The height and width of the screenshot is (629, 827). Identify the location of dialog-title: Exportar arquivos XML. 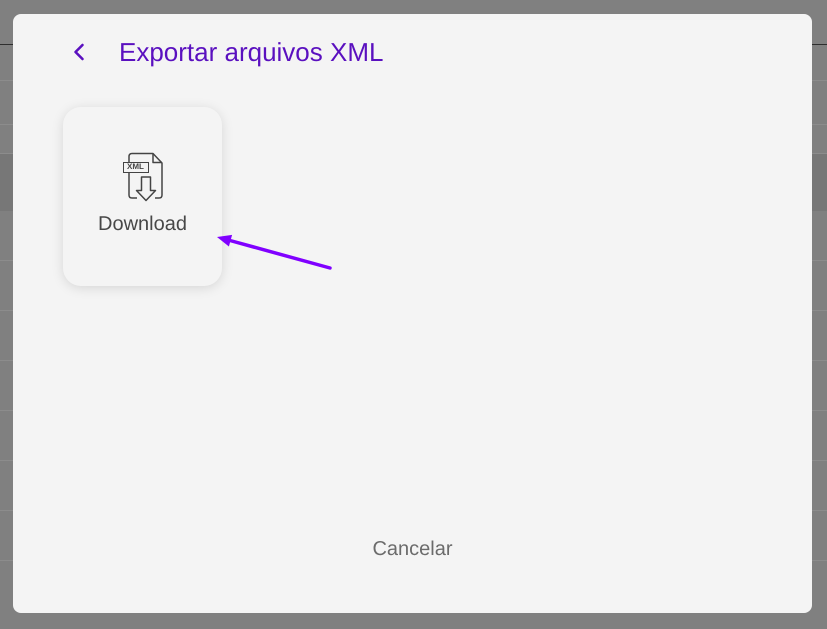
(251, 52).